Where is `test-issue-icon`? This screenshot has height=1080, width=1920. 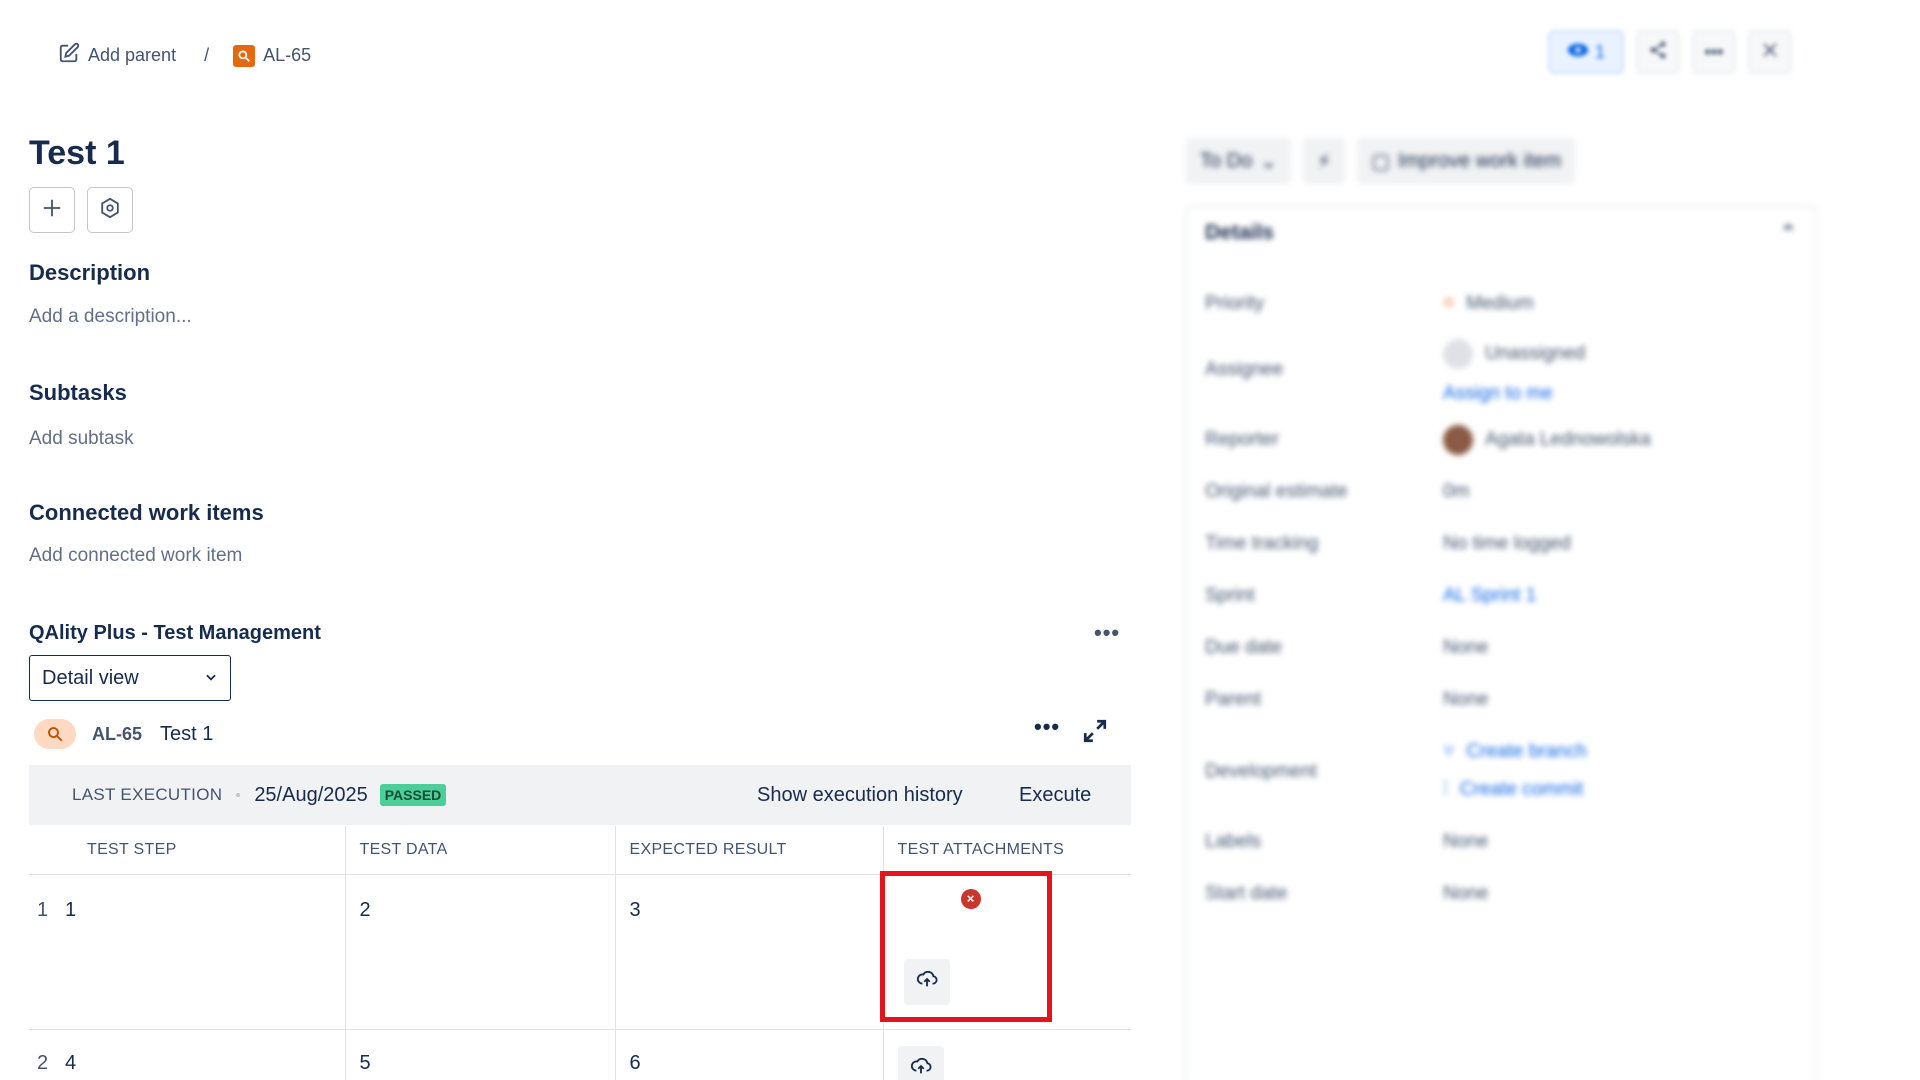 test-issue-icon is located at coordinates (244, 55).